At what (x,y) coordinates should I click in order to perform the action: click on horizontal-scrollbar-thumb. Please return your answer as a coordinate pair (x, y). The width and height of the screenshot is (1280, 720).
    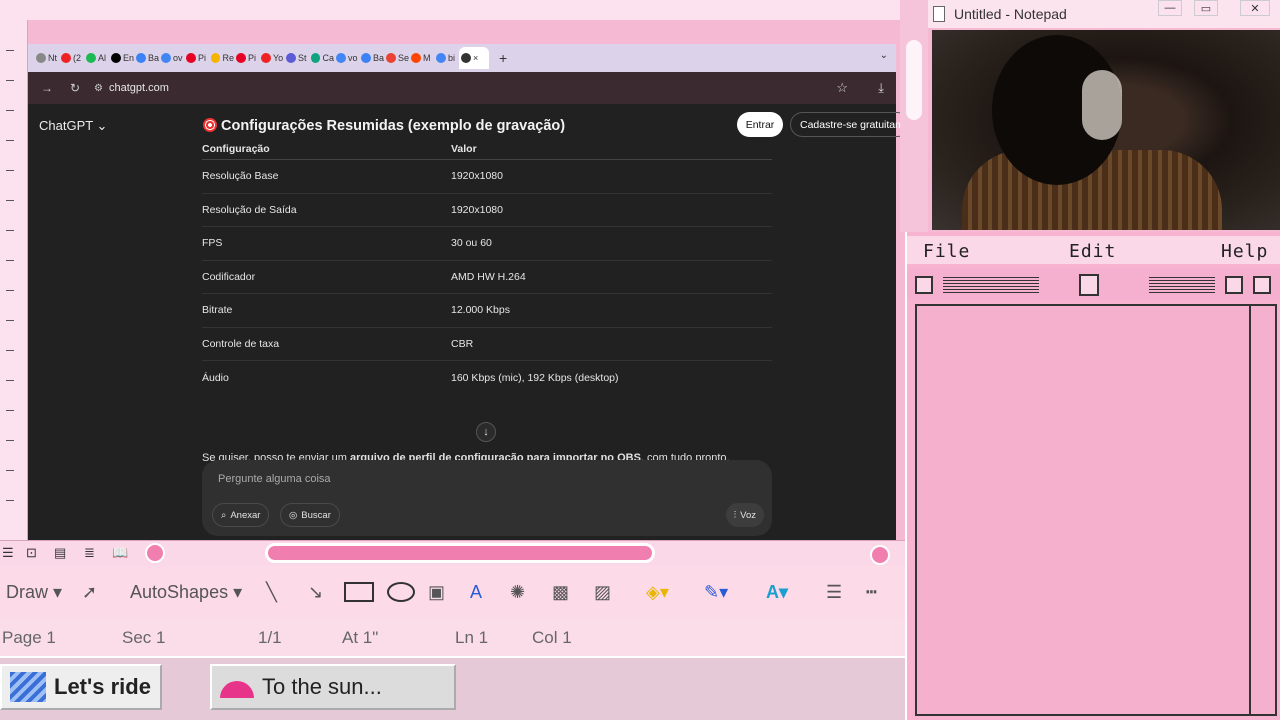
    Looking at the image, I should click on (460, 553).